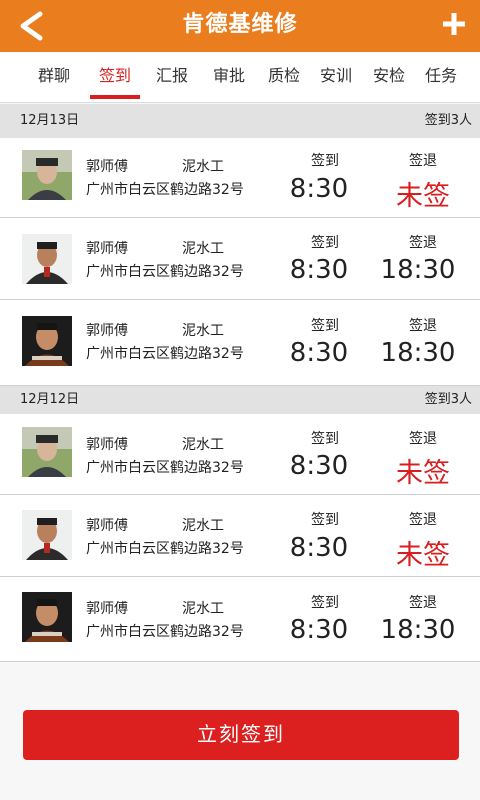 This screenshot has height=800, width=480. Describe the element at coordinates (240, 400) in the screenshot. I see `date-header: 12月12日 签到3人` at that location.